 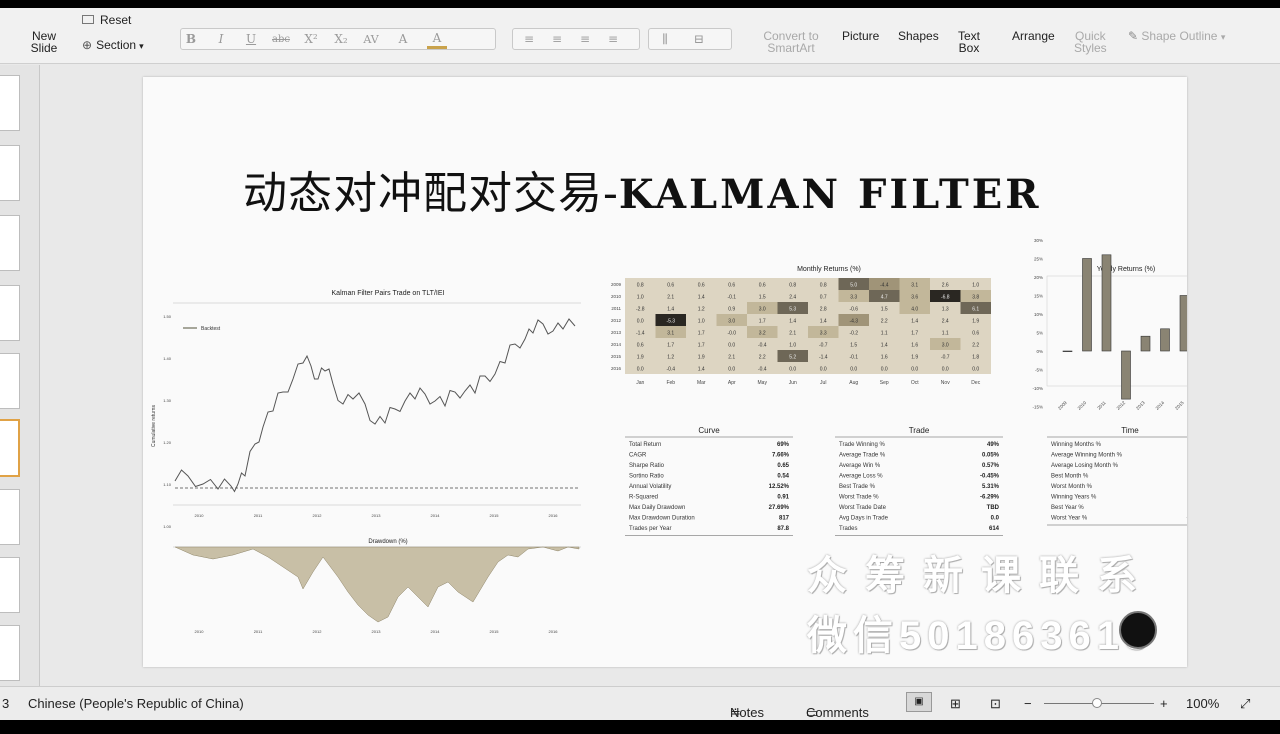 What do you see at coordinates (616, 284) in the screenshot?
I see `heatmap-year-label: 2009` at bounding box center [616, 284].